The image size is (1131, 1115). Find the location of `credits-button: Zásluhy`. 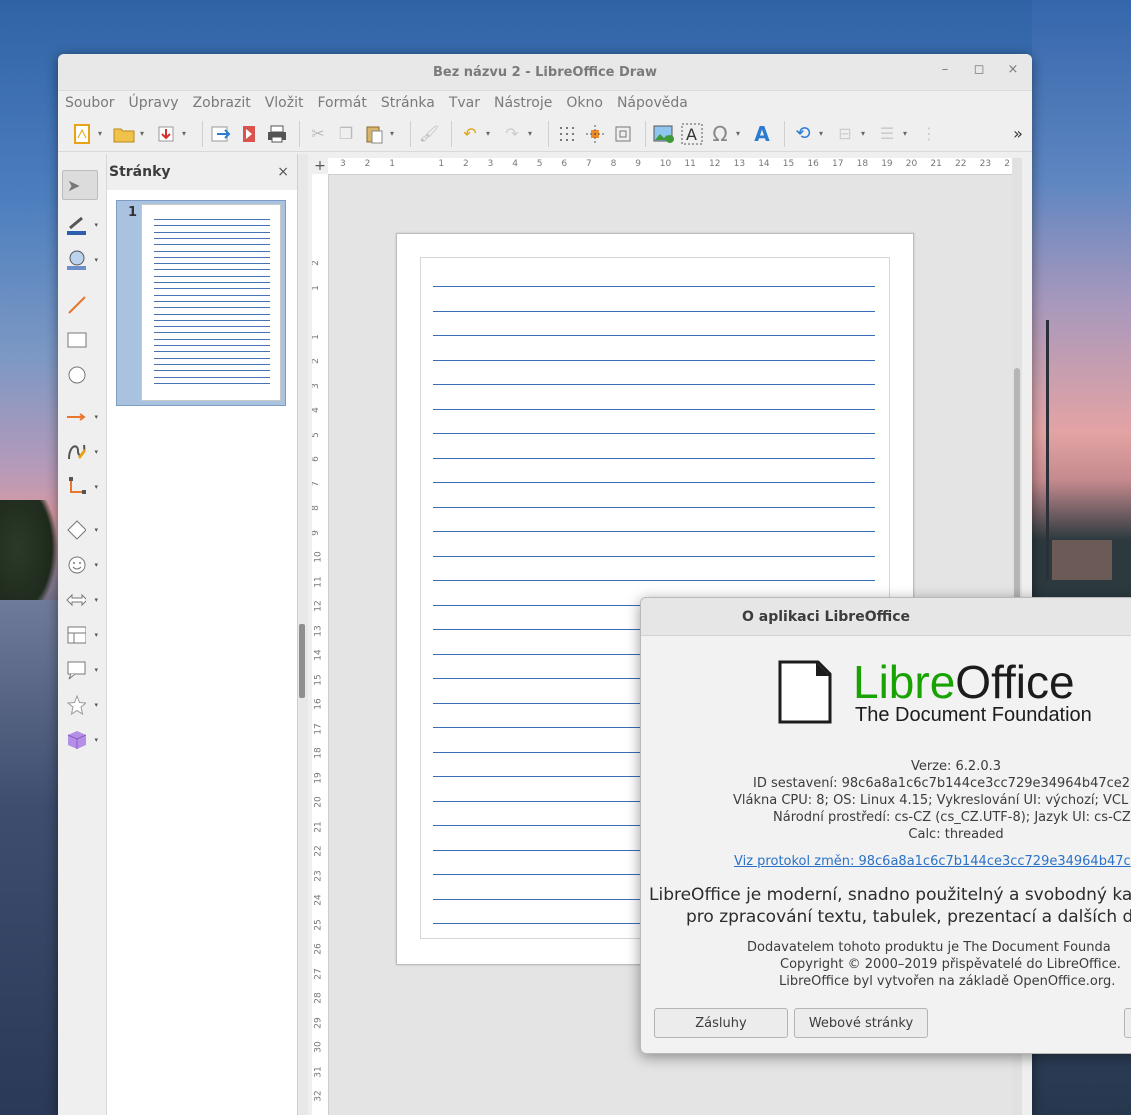

credits-button: Zásluhy is located at coordinates (721, 1023).